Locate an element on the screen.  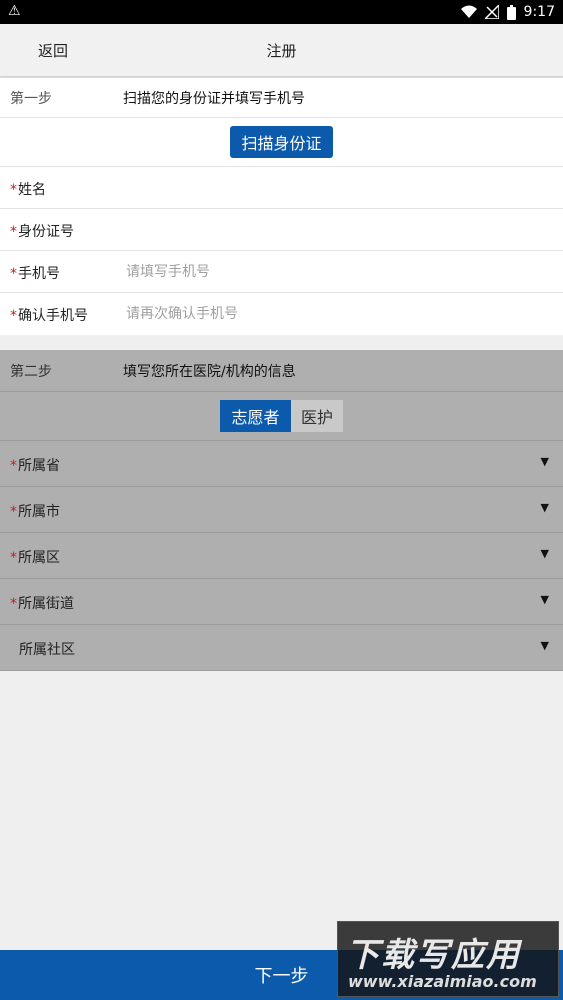
district-select: *所属区 ▼ is located at coordinates (281, 556).